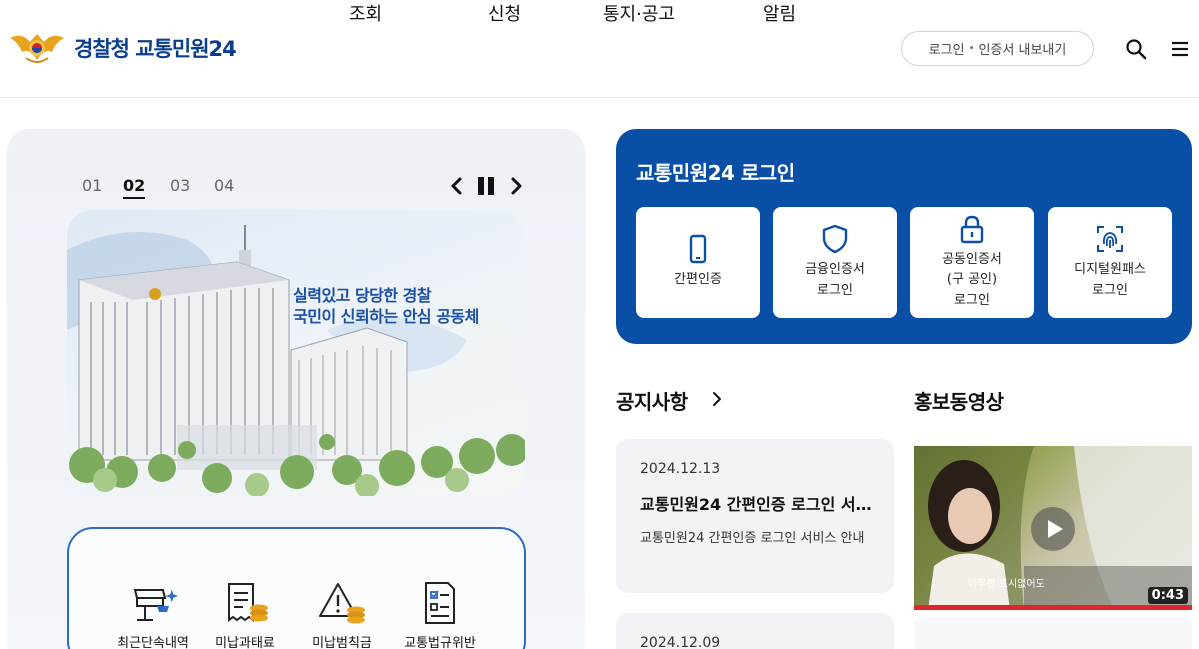 This screenshot has height=649, width=1199. What do you see at coordinates (516, 186) in the screenshot?
I see `next-slide-icon` at bounding box center [516, 186].